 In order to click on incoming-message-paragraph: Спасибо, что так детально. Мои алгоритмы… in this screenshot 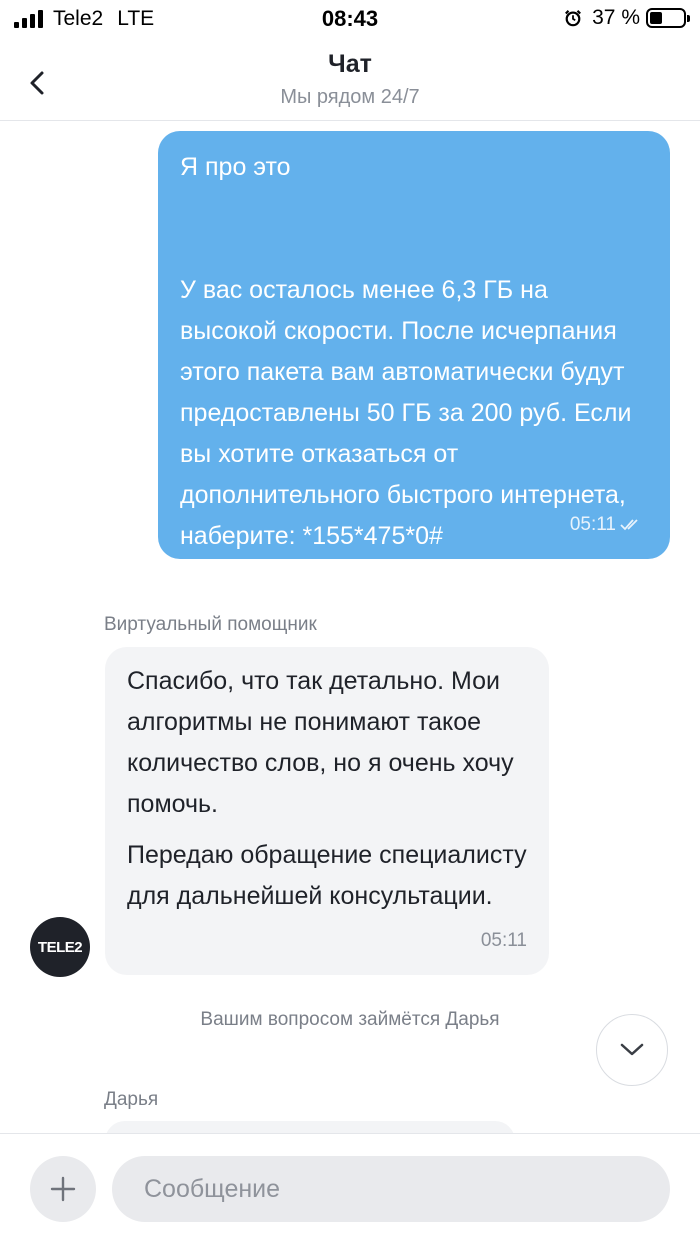, I will do `click(320, 742)`.